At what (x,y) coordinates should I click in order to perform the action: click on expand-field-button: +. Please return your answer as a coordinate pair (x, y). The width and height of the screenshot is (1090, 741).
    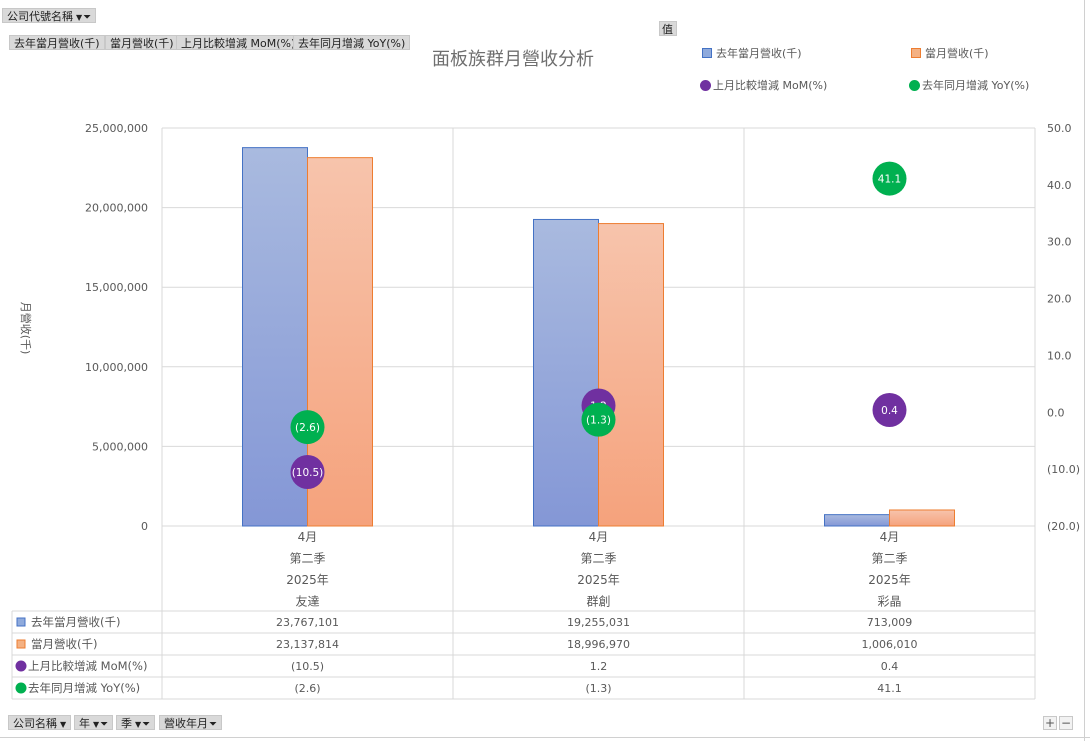
    Looking at the image, I should click on (1050, 723).